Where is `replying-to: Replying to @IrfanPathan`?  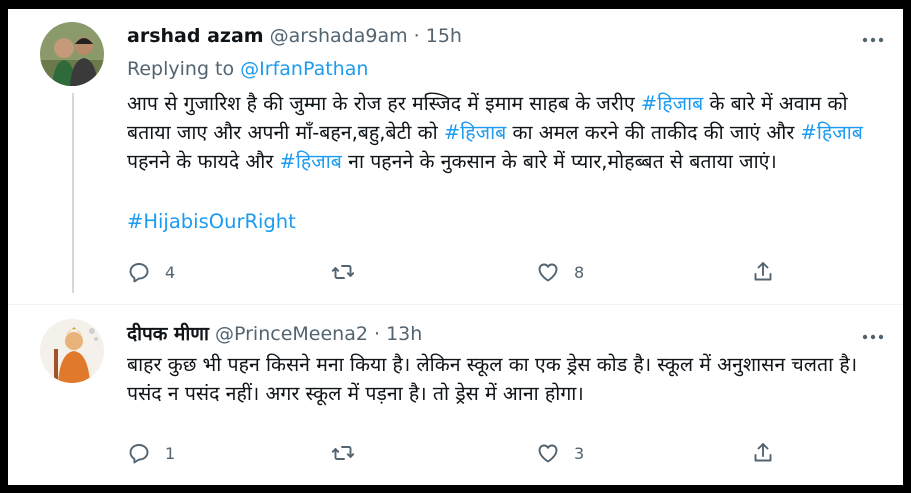
replying-to: Replying to @IrfanPathan is located at coordinates (247, 69).